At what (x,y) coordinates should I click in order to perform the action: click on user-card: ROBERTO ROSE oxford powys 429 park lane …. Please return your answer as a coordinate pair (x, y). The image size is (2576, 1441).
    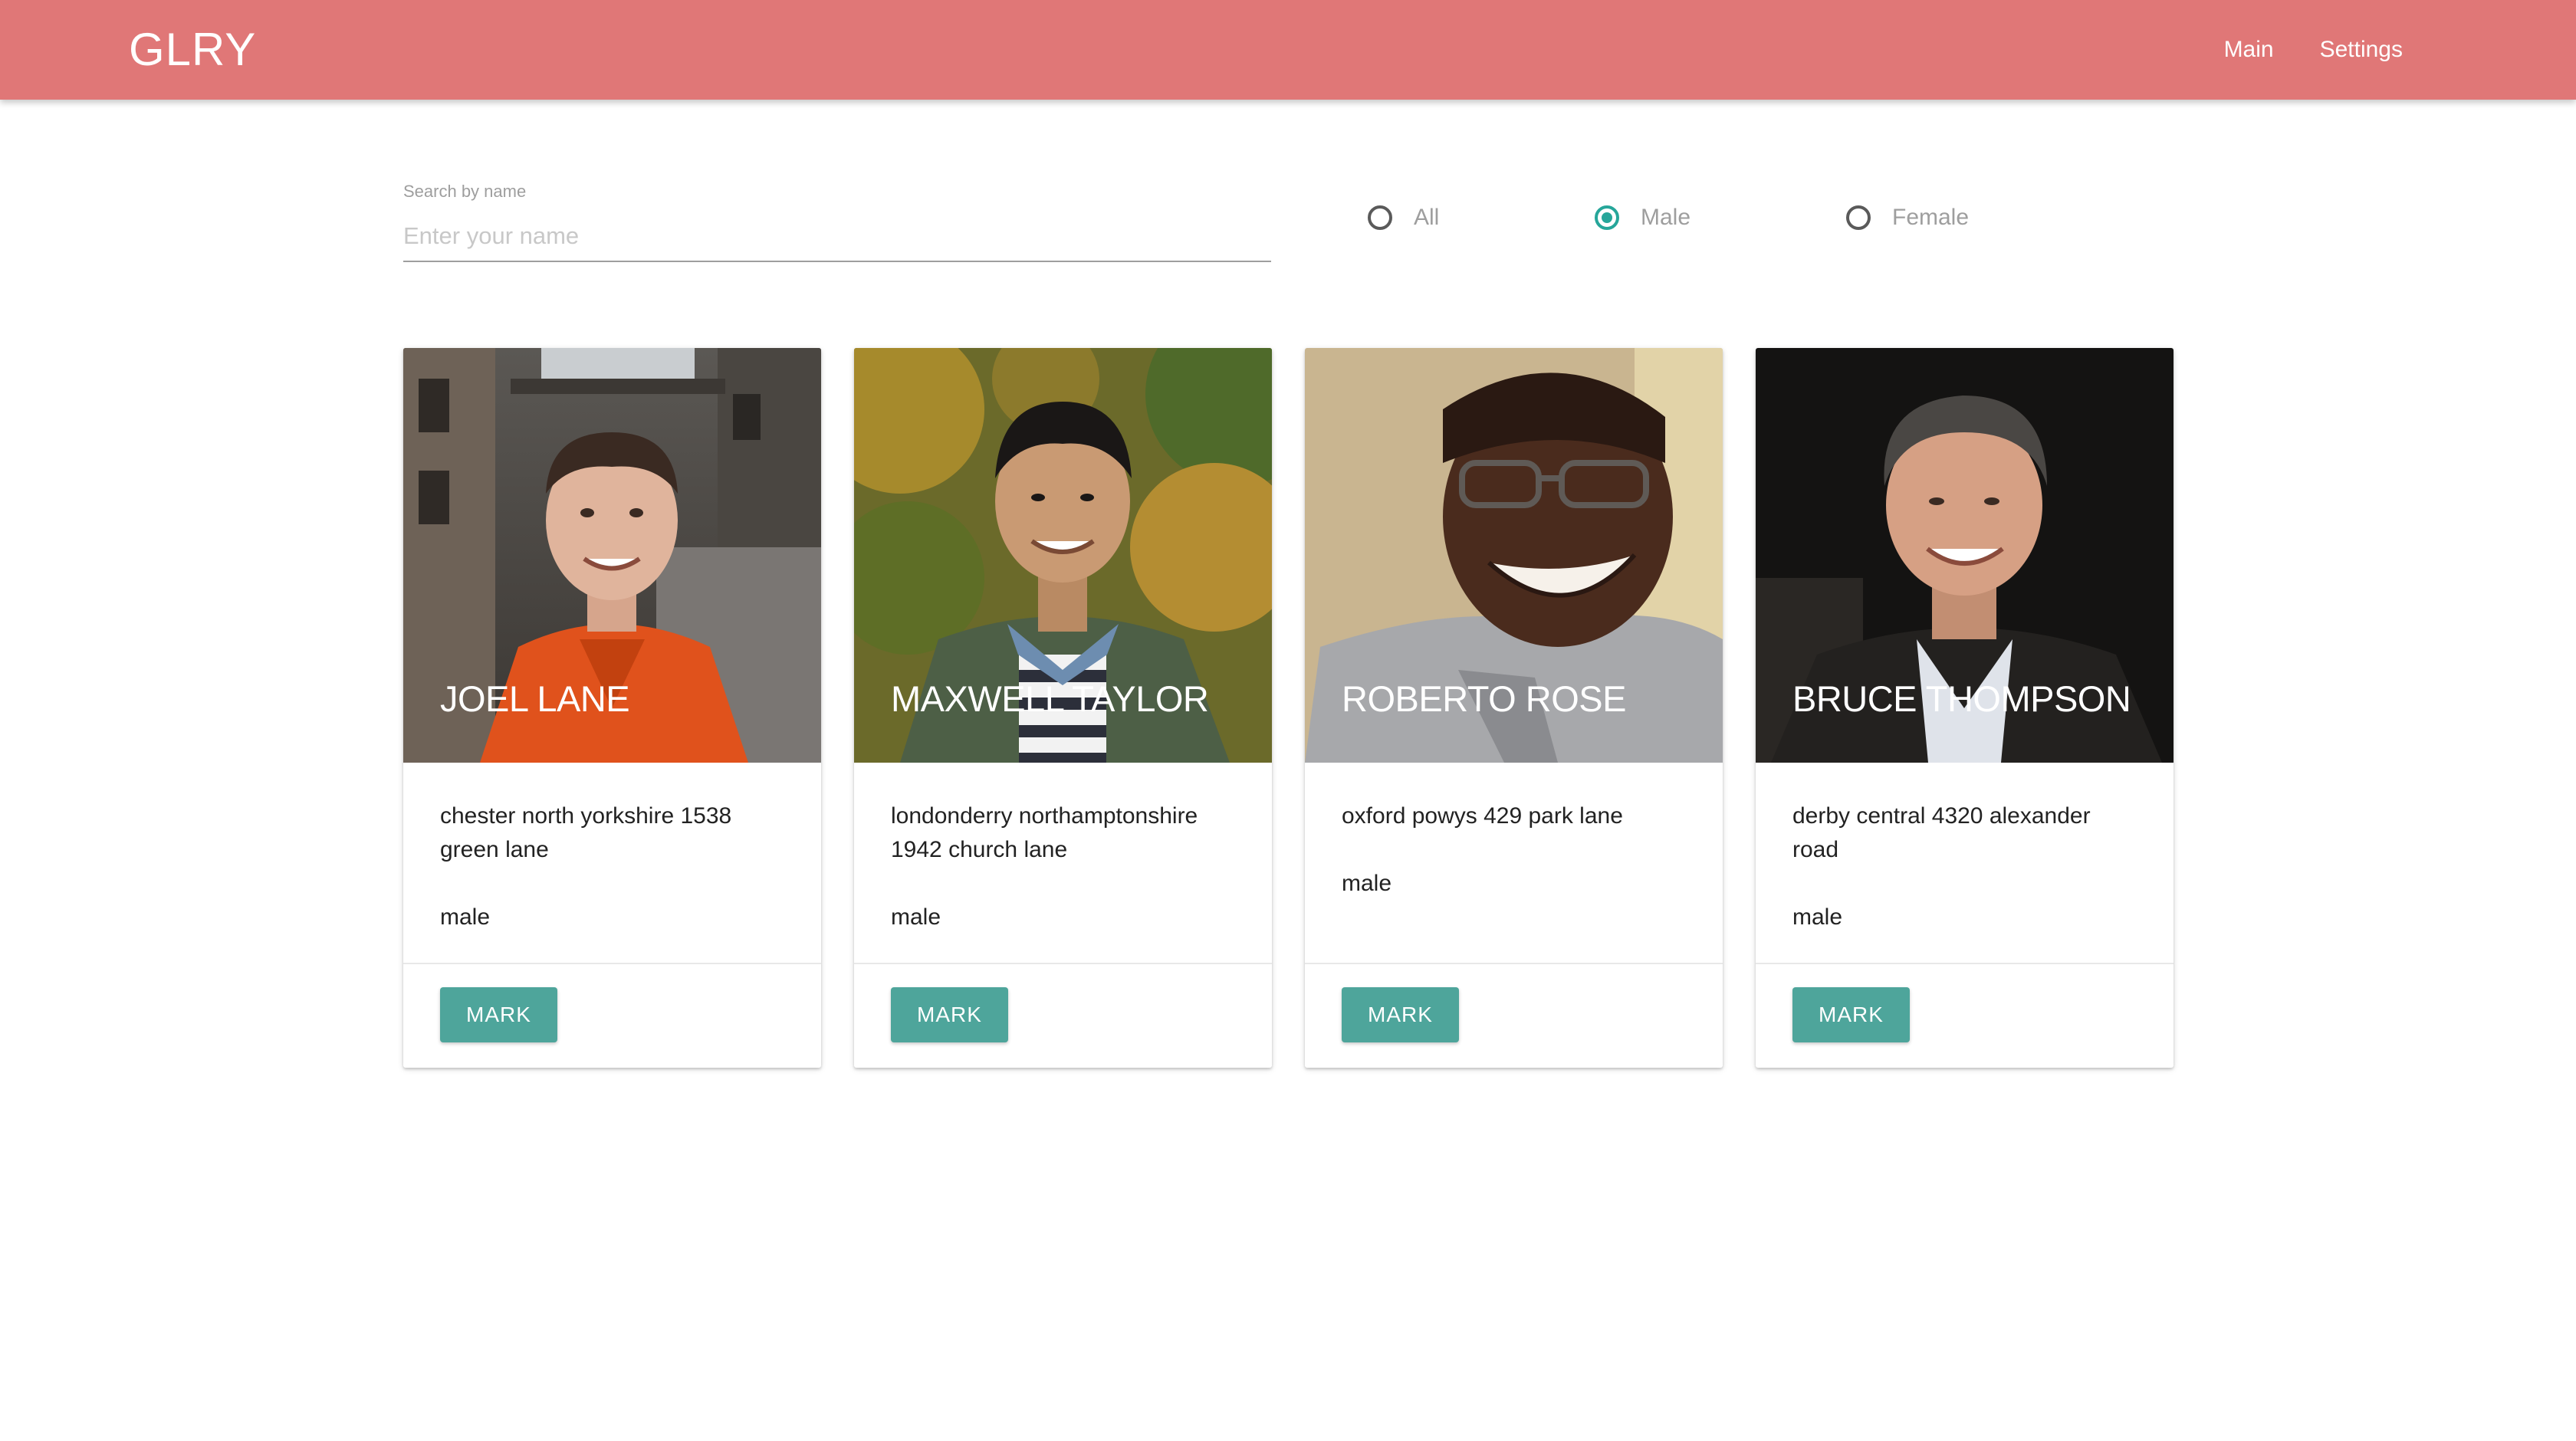
    Looking at the image, I should click on (1514, 708).